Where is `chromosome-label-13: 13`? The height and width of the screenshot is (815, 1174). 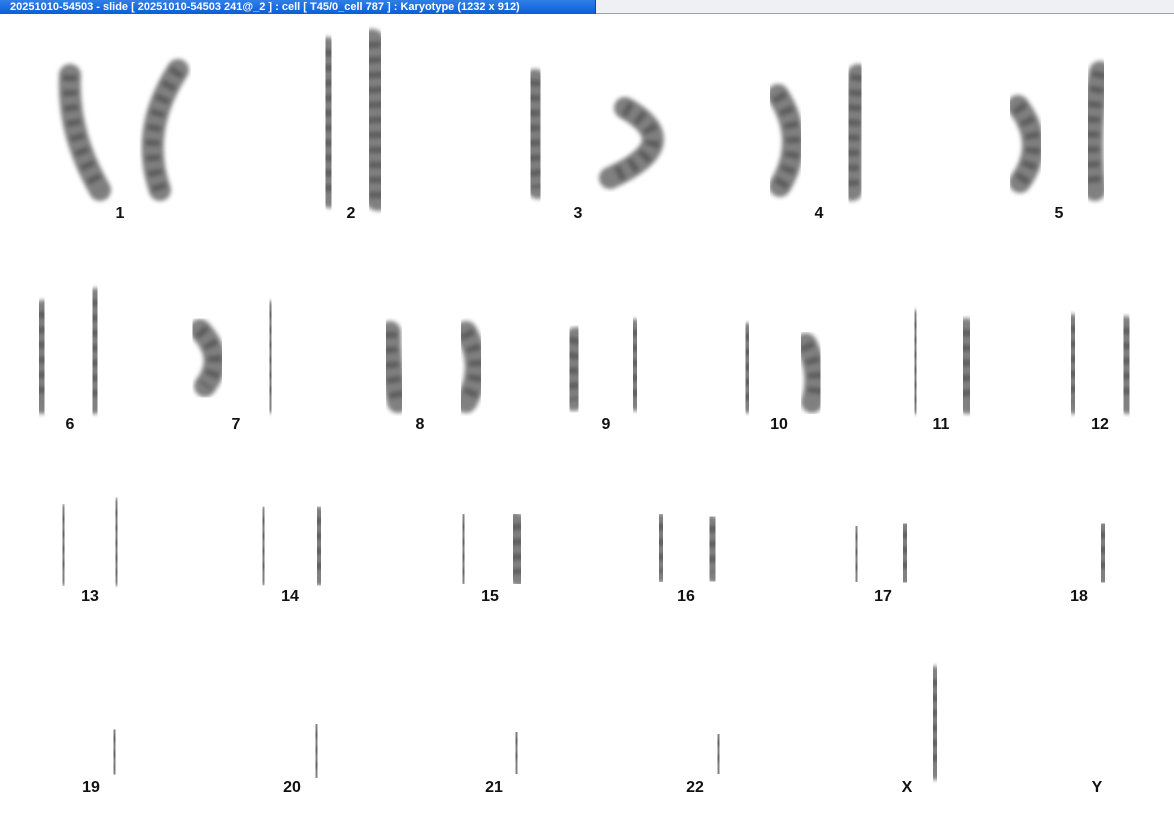 chromosome-label-13: 13 is located at coordinates (90, 596).